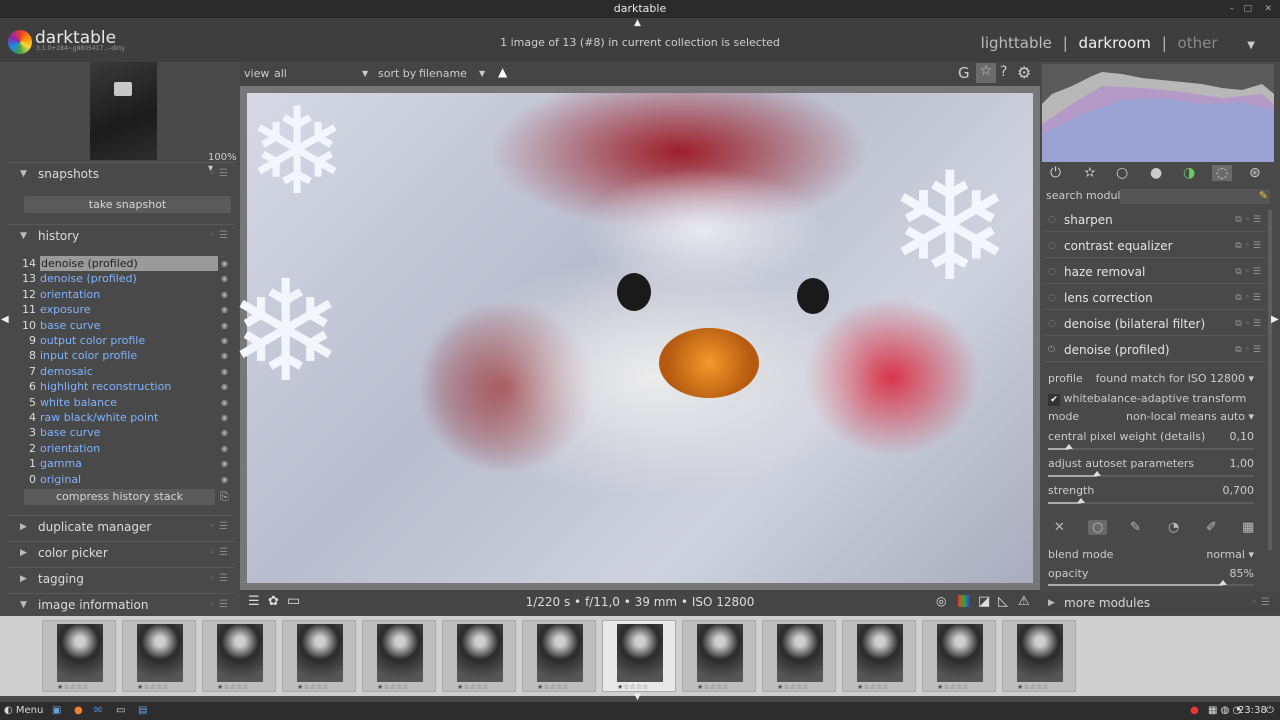 This screenshot has height=720, width=1280. Describe the element at coordinates (127, 355) in the screenshot. I see `history-item: 8 input color profile ◉` at that location.